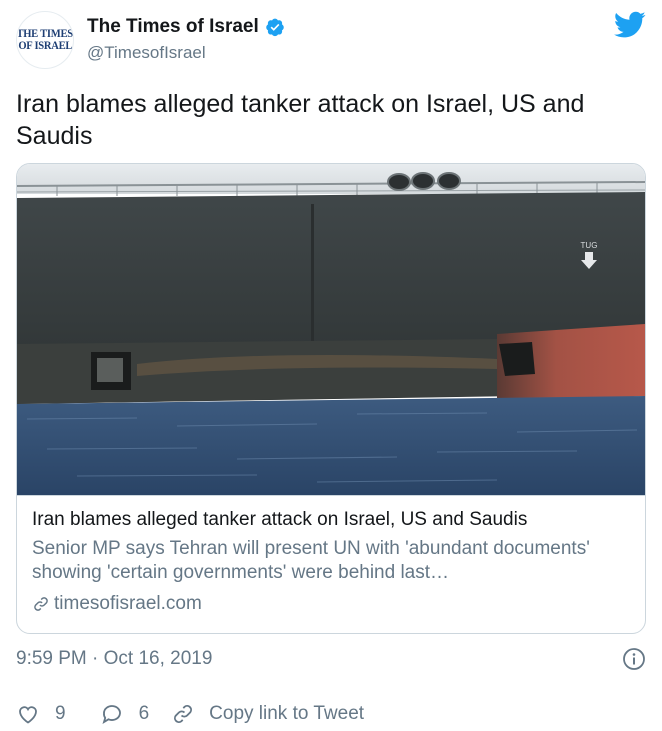 The height and width of the screenshot is (731, 662). What do you see at coordinates (146, 53) in the screenshot?
I see `account-handle: @TimesofIsrael` at bounding box center [146, 53].